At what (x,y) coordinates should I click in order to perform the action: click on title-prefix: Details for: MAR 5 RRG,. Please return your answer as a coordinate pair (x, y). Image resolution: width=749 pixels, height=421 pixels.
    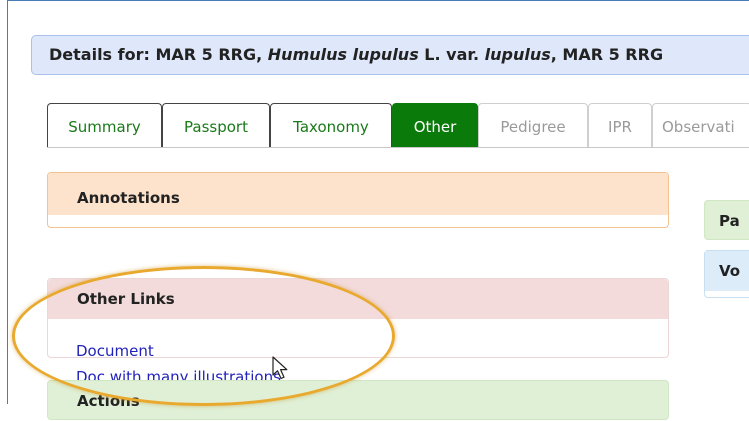
    Looking at the image, I should click on (158, 54).